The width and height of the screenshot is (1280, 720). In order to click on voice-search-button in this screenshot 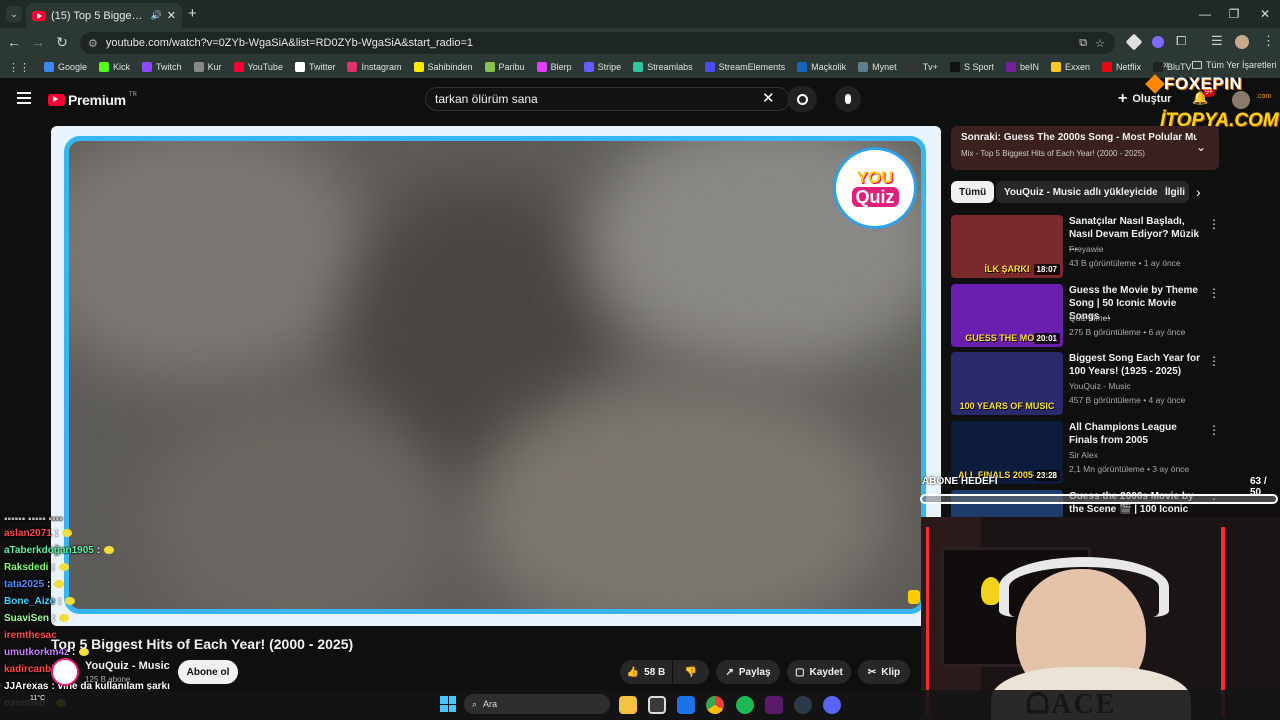, I will do `click(848, 99)`.